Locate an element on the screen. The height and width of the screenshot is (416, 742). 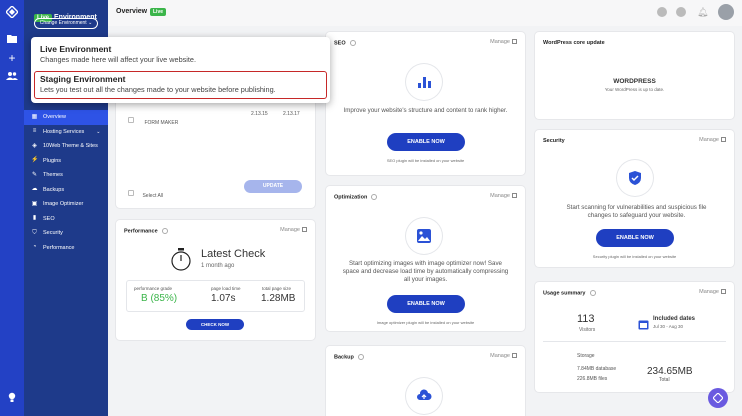
add-icon: + is located at coordinates (12, 58).